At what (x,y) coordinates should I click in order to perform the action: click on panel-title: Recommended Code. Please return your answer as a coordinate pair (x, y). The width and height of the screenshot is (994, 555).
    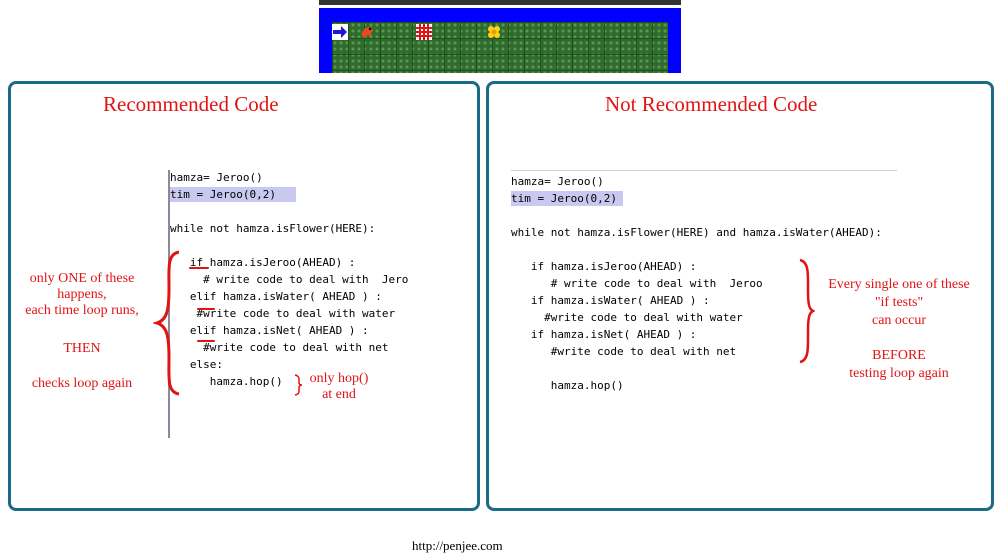
    Looking at the image, I should click on (191, 104).